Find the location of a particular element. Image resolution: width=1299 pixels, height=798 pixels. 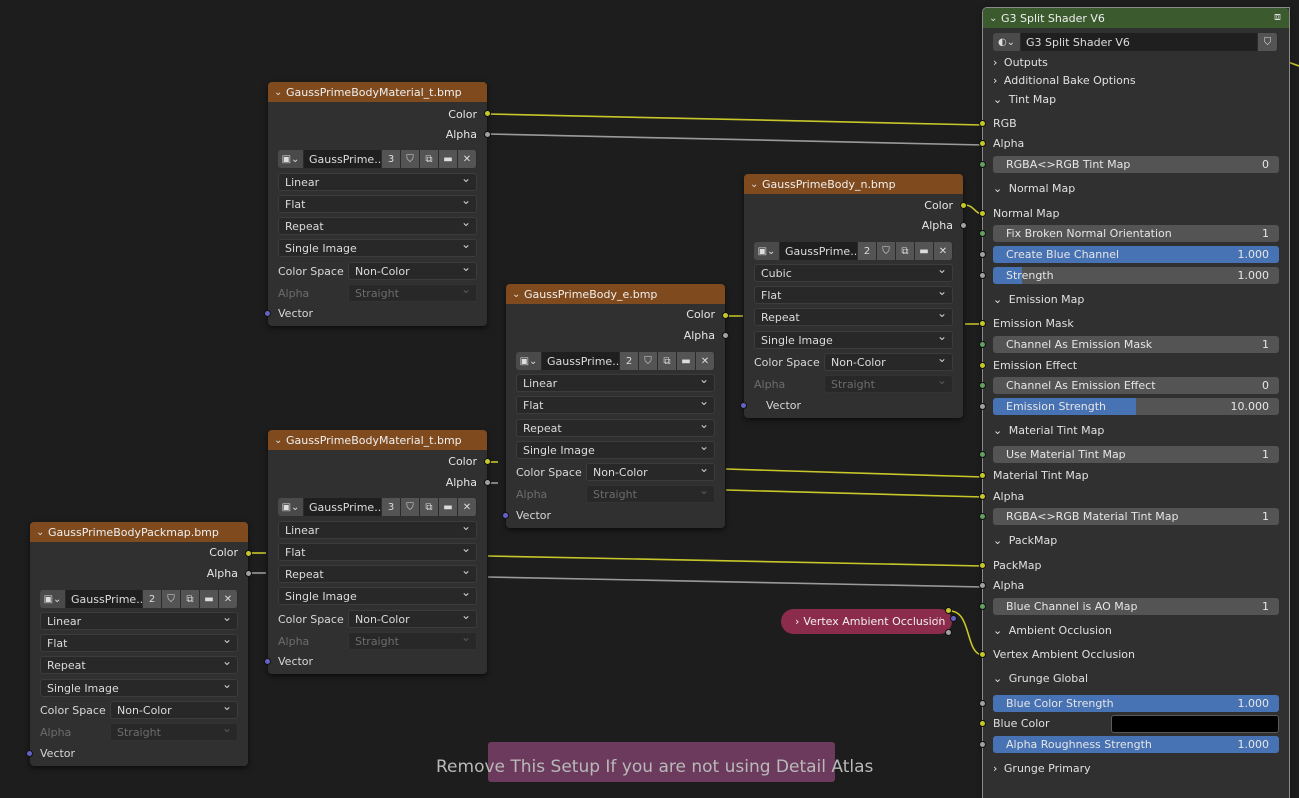

value-slider: Blue Color Strength 1.000 is located at coordinates (1136, 703).